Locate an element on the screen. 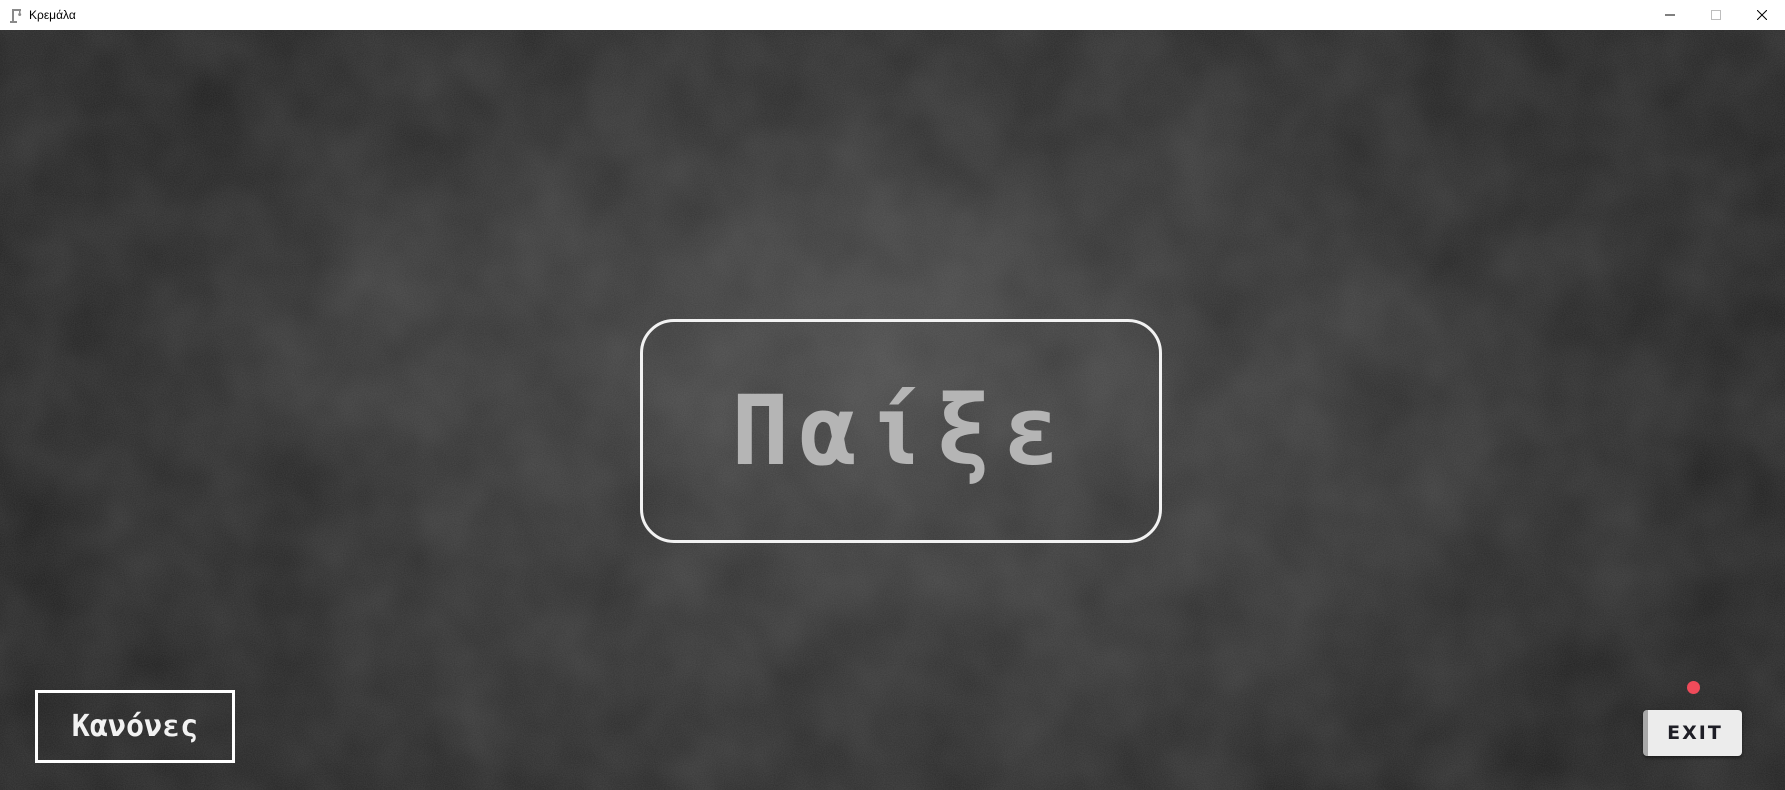 This screenshot has height=790, width=1785. notification-dot is located at coordinates (1693, 687).